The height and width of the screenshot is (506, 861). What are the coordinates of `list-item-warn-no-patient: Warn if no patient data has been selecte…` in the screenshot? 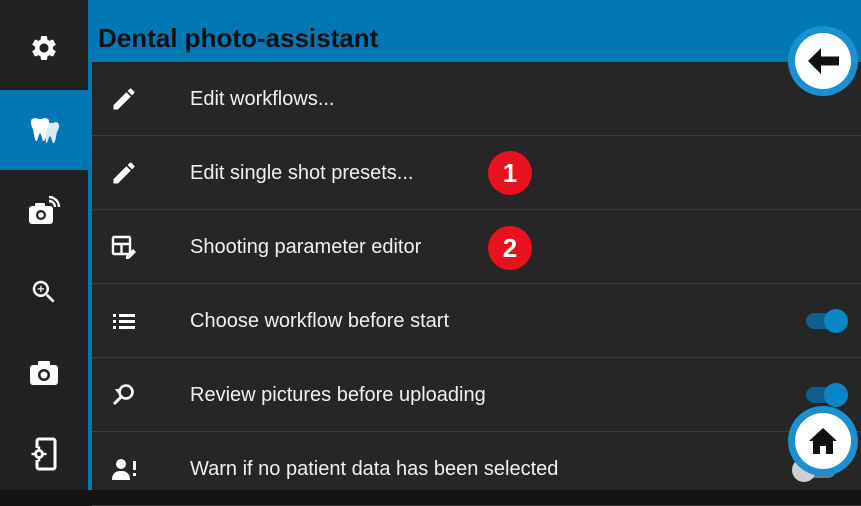 It's located at (476, 469).